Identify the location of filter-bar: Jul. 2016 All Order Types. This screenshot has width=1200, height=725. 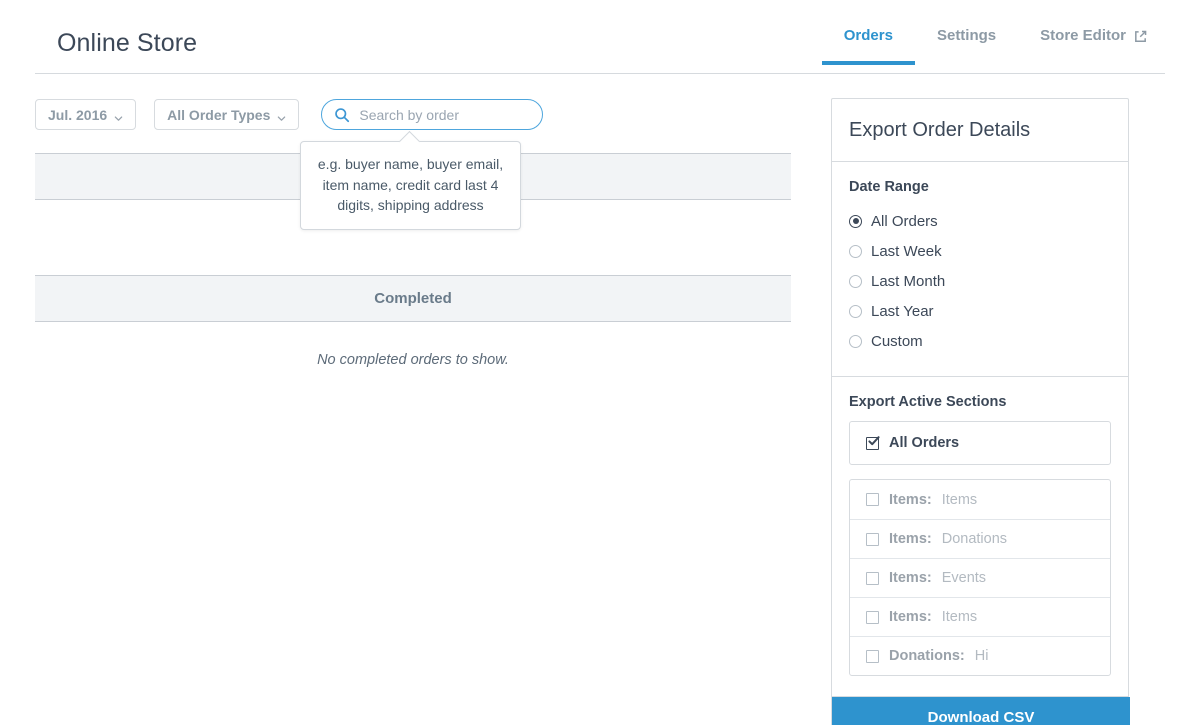
(289, 114).